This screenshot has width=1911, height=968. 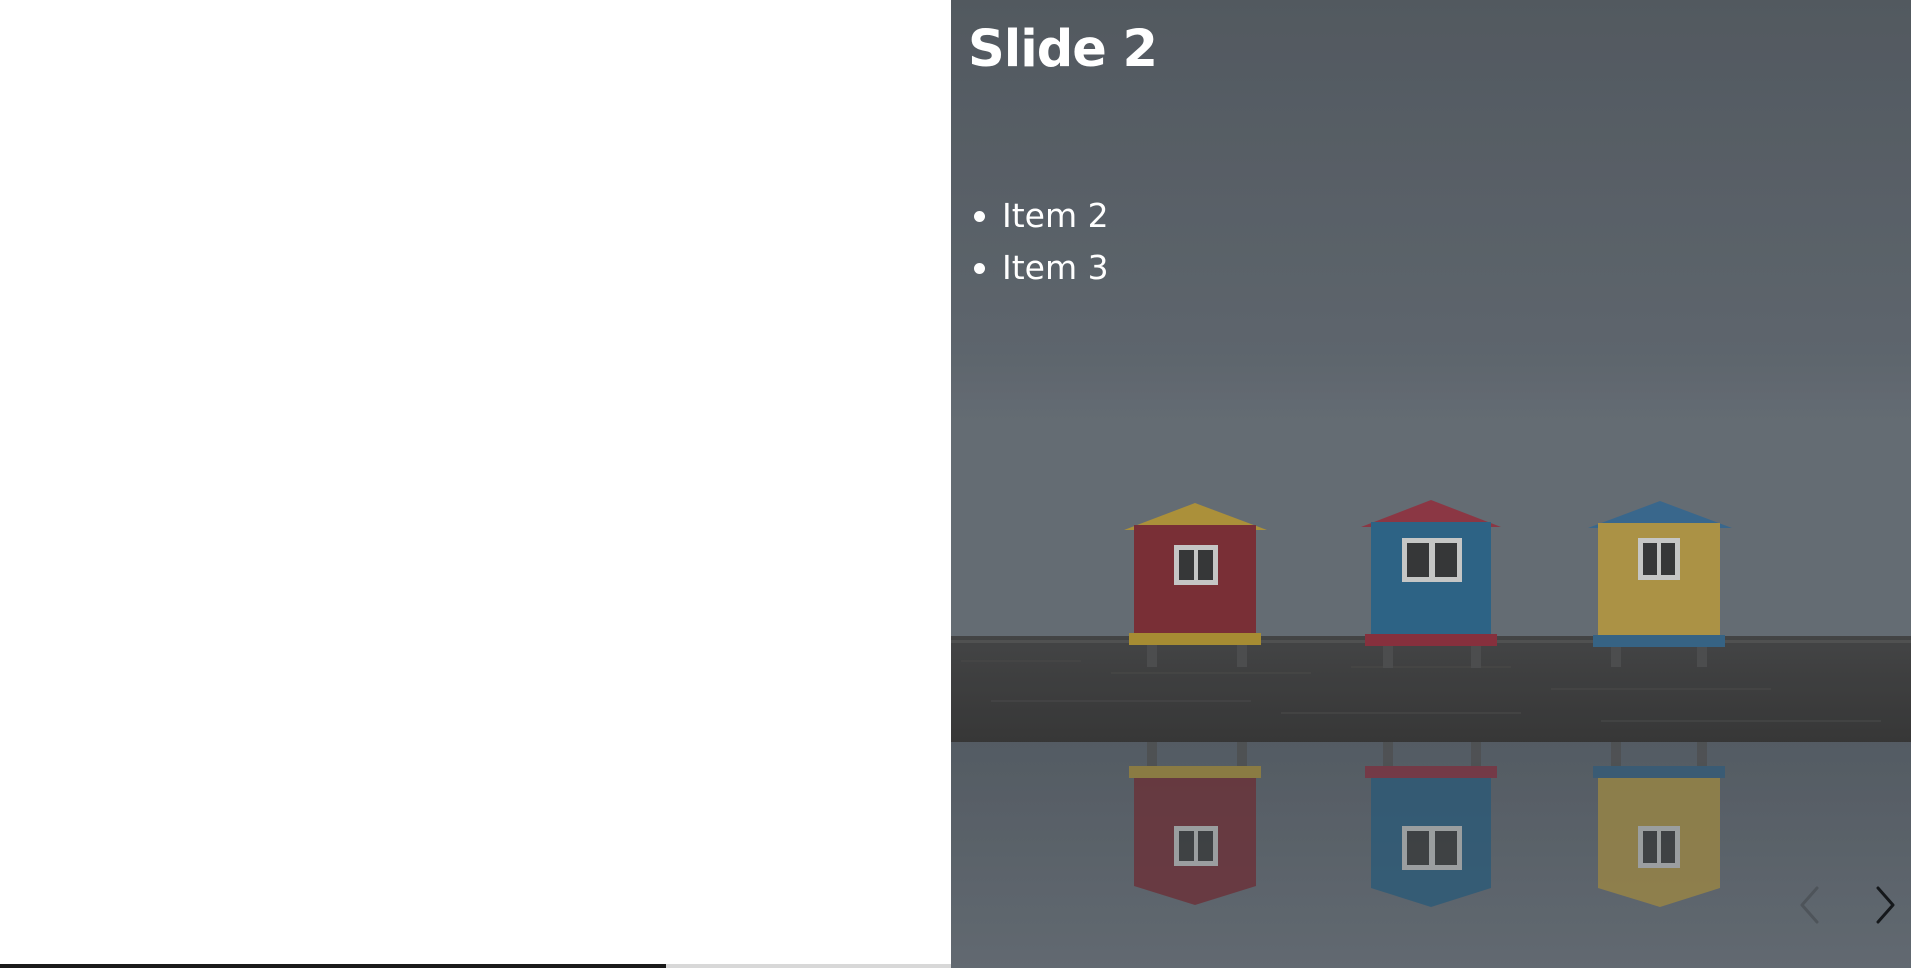 What do you see at coordinates (1055, 267) in the screenshot?
I see `list-item-text: Item 3` at bounding box center [1055, 267].